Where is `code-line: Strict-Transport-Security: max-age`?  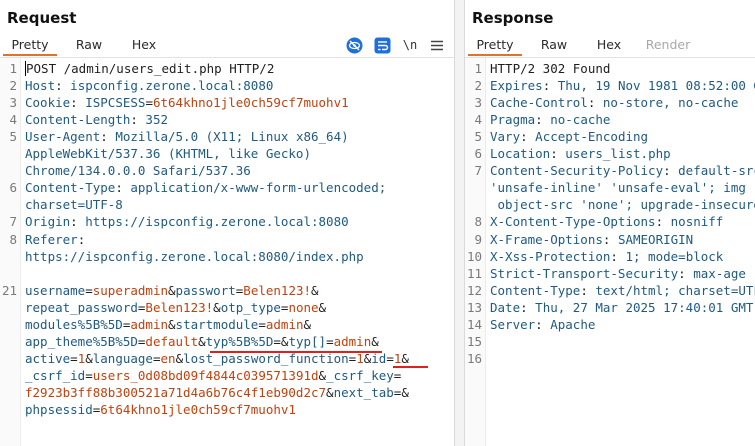
code-line: Strict-Transport-Security: max-age is located at coordinates (618, 273).